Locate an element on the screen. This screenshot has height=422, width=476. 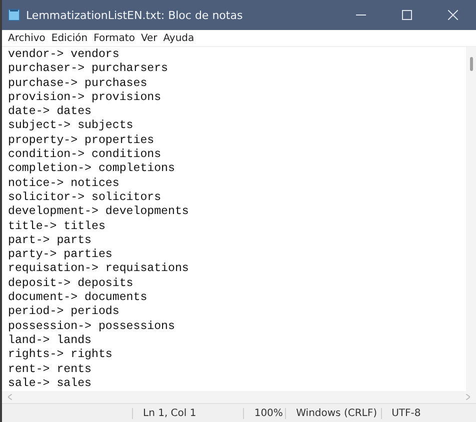
text-line: rights-> rights is located at coordinates (61, 355).